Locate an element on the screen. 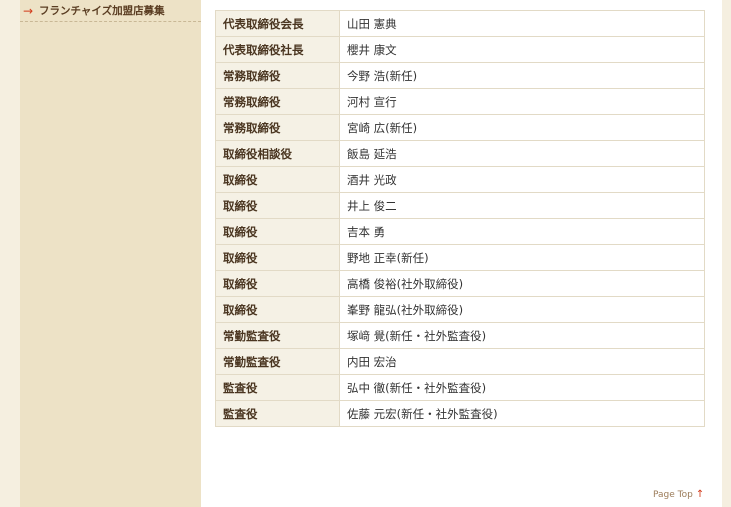  table-row: 取締役相談役 飯島 延浩 is located at coordinates (460, 153).